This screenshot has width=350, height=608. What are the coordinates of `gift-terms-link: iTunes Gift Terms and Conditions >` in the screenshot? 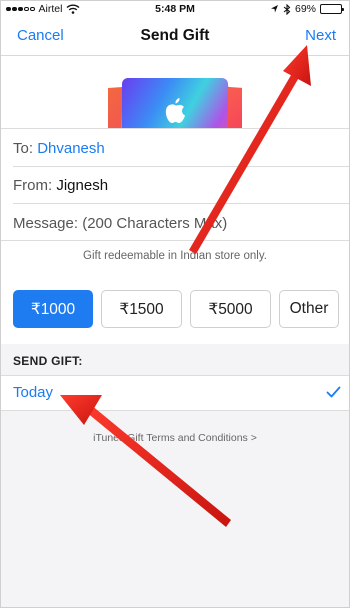 It's located at (175, 438).